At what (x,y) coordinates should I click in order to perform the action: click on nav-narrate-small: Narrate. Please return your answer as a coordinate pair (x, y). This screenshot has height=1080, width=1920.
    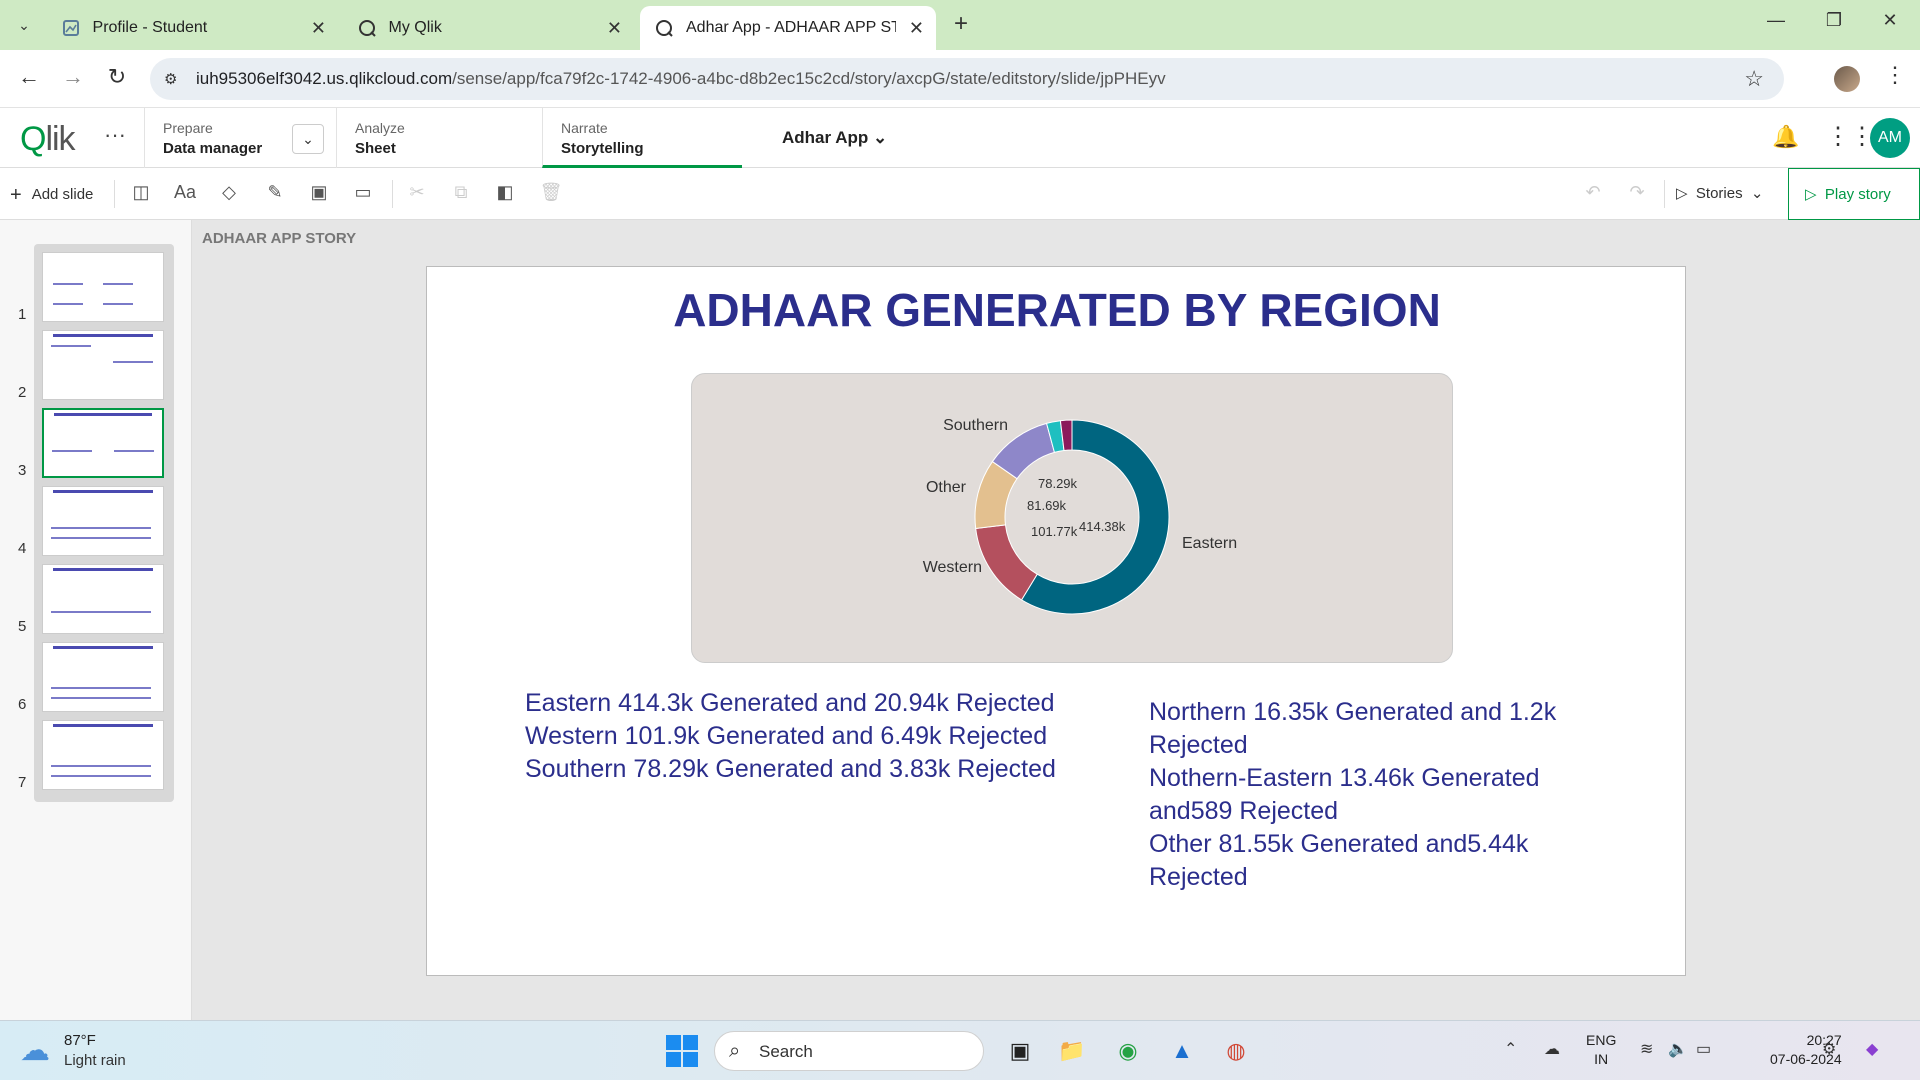
    Looking at the image, I should click on (584, 128).